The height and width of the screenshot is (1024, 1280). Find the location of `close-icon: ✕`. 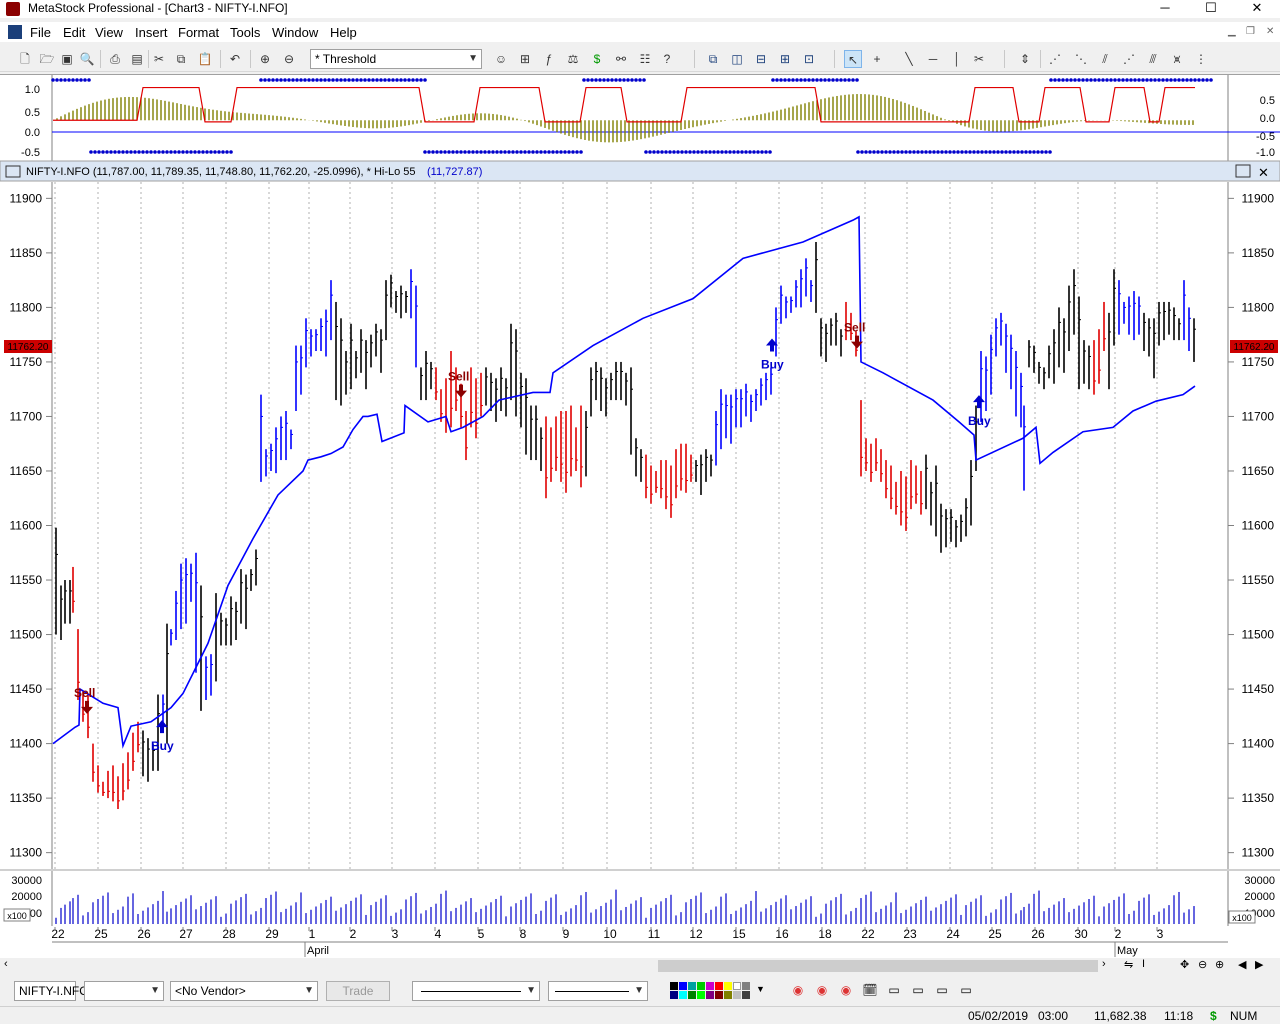

close-icon: ✕ is located at coordinates (1263, 172).